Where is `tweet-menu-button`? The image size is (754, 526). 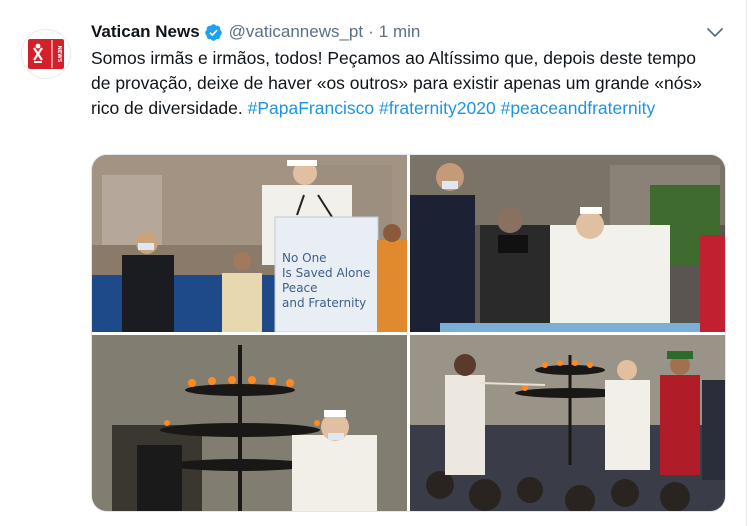
tweet-menu-button is located at coordinates (715, 33).